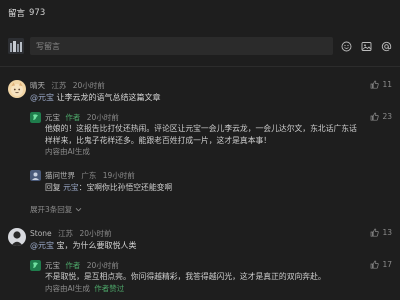  I want to click on comment-text: @元宝 让李云龙的语气总结这篇文章, so click(95, 97).